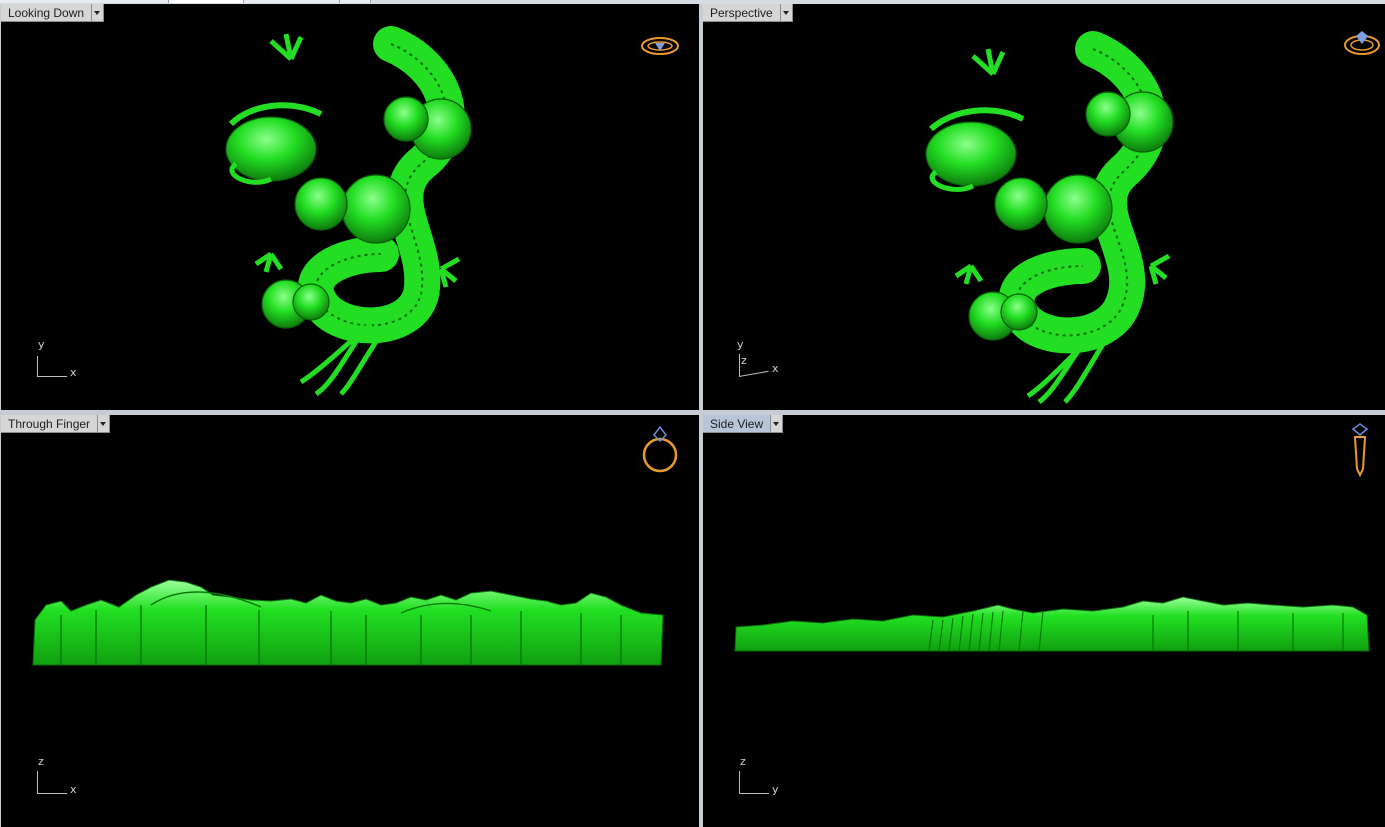 This screenshot has width=1385, height=827. I want to click on viewport-title-bar: Perspective, so click(748, 13).